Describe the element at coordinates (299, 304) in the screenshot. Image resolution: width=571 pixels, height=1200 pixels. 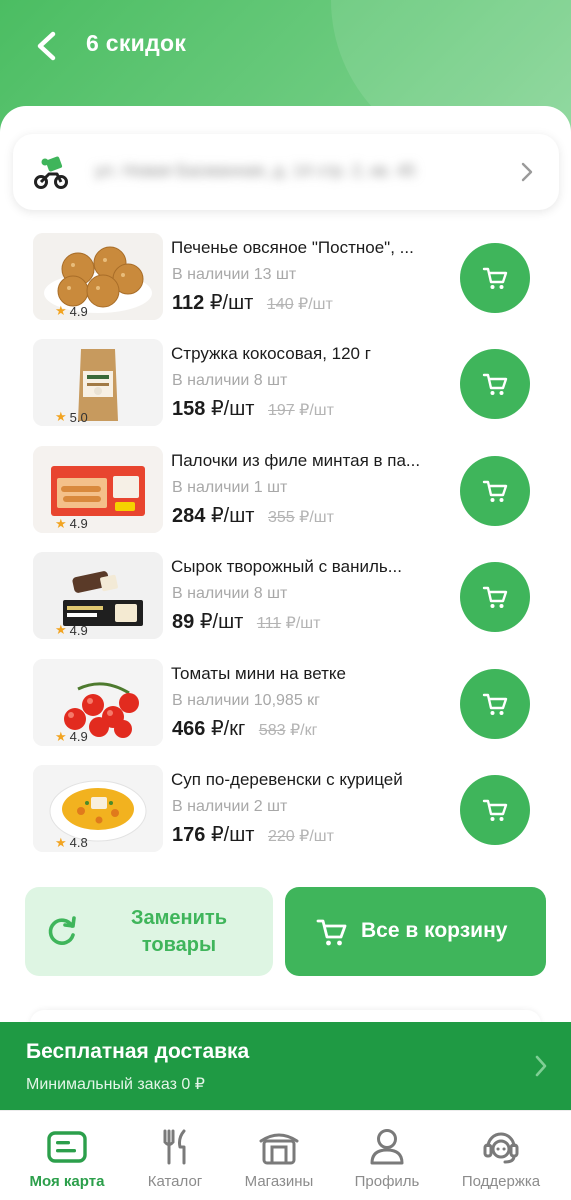
I see `old-price: 140 ₽/шт` at that location.